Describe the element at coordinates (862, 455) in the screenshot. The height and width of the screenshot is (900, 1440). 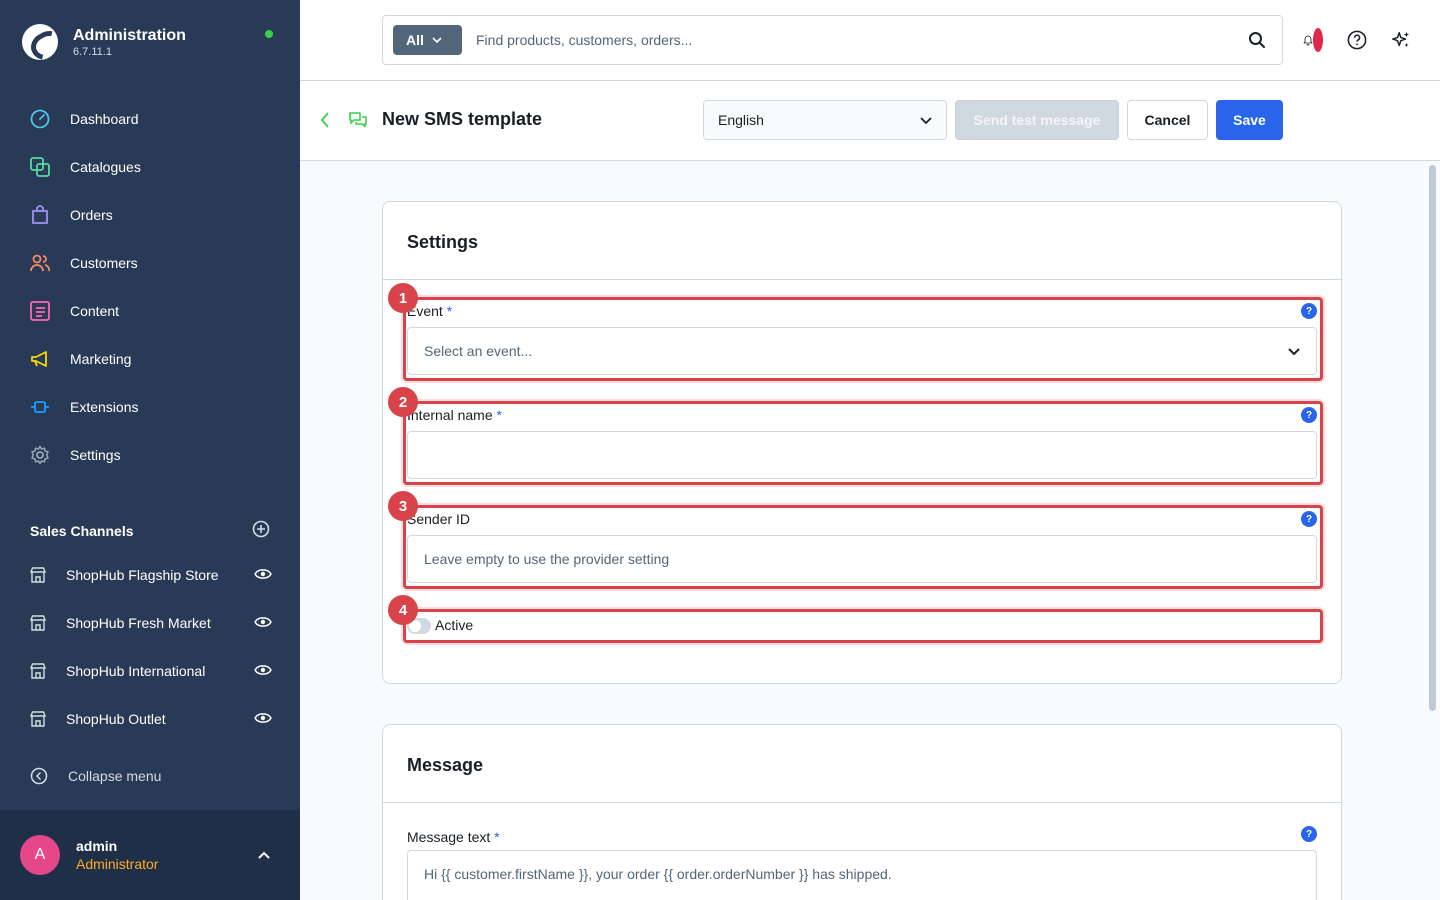
I see `internal-name-field` at that location.